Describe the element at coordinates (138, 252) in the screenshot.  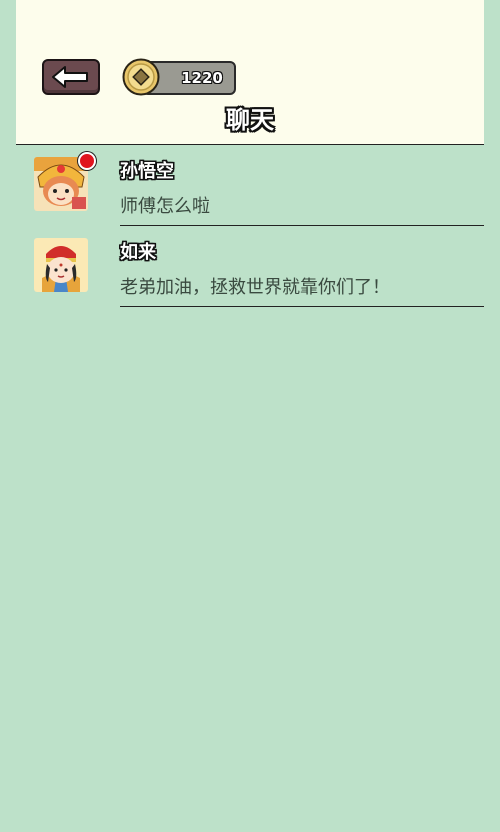
I see `contact-name: 如来` at that location.